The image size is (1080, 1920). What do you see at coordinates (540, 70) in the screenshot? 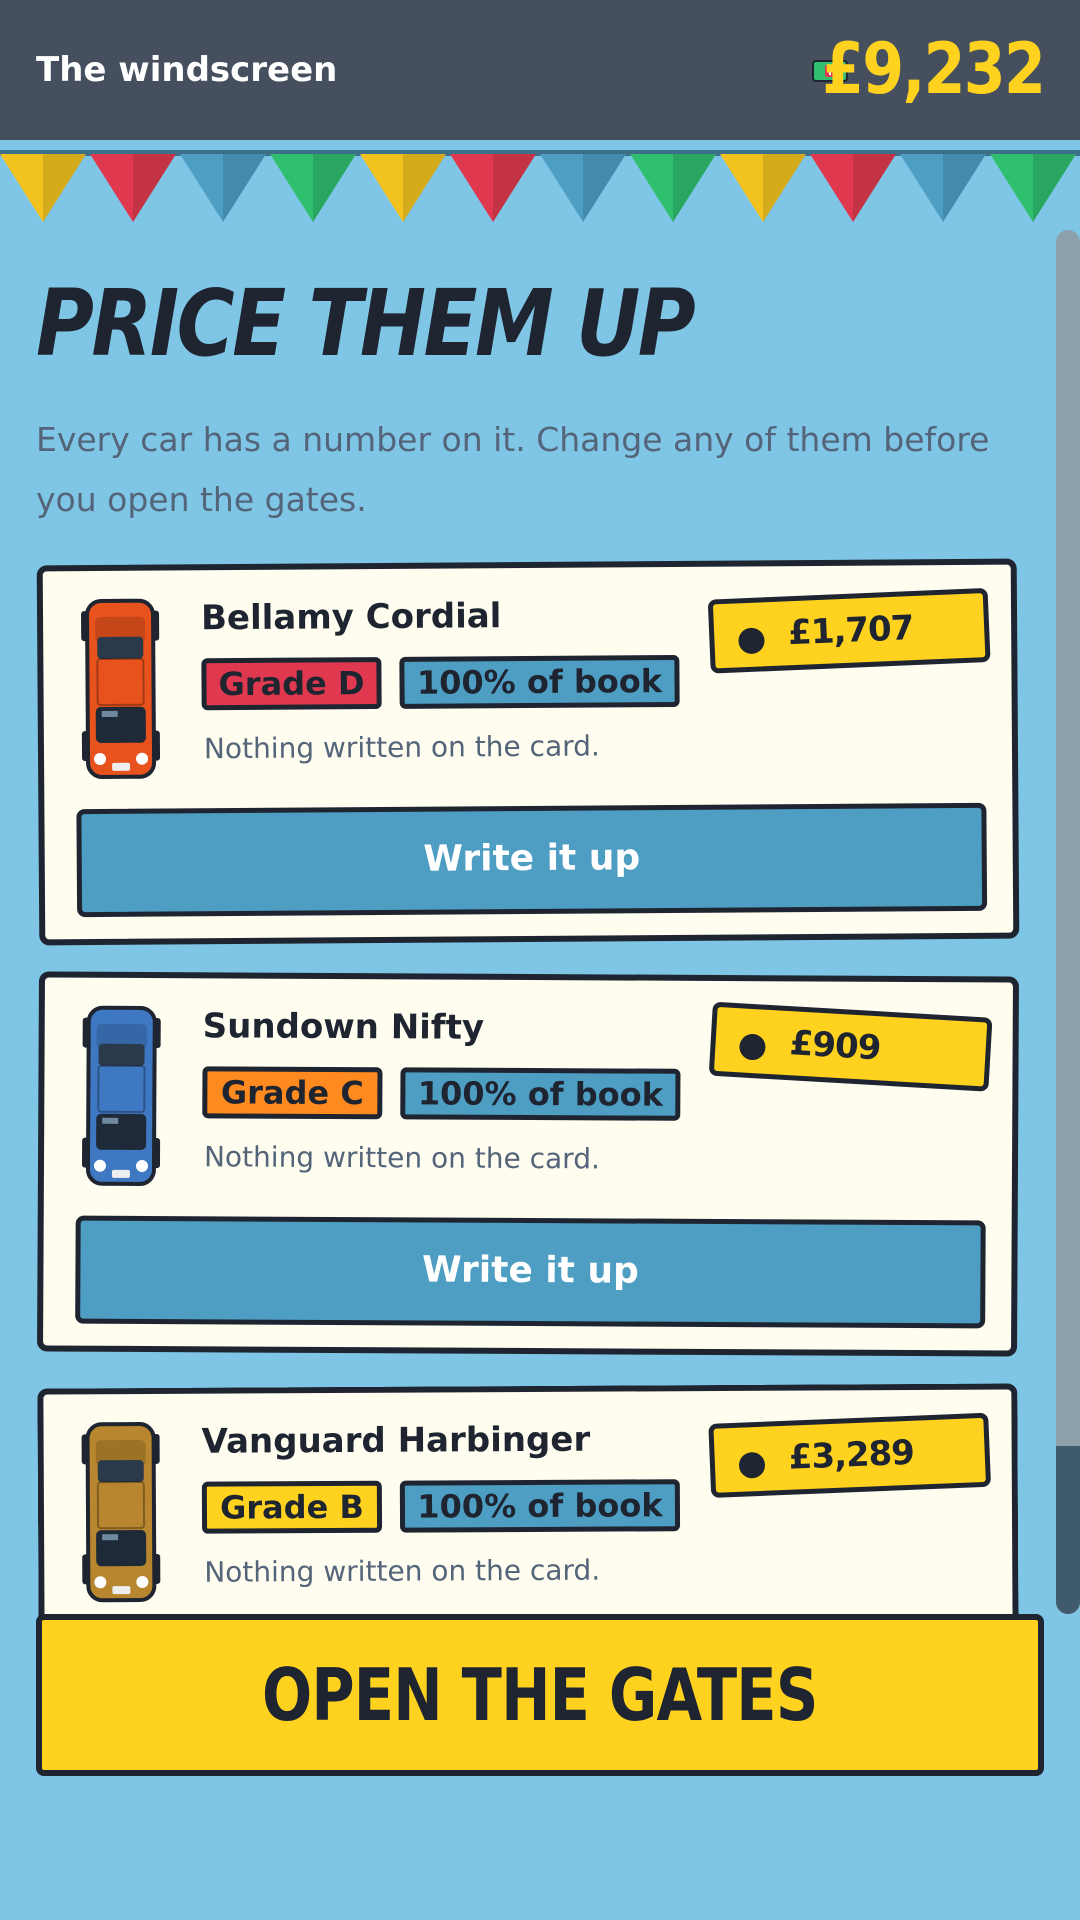
I see `top-bar: The windscreen £9,232` at bounding box center [540, 70].